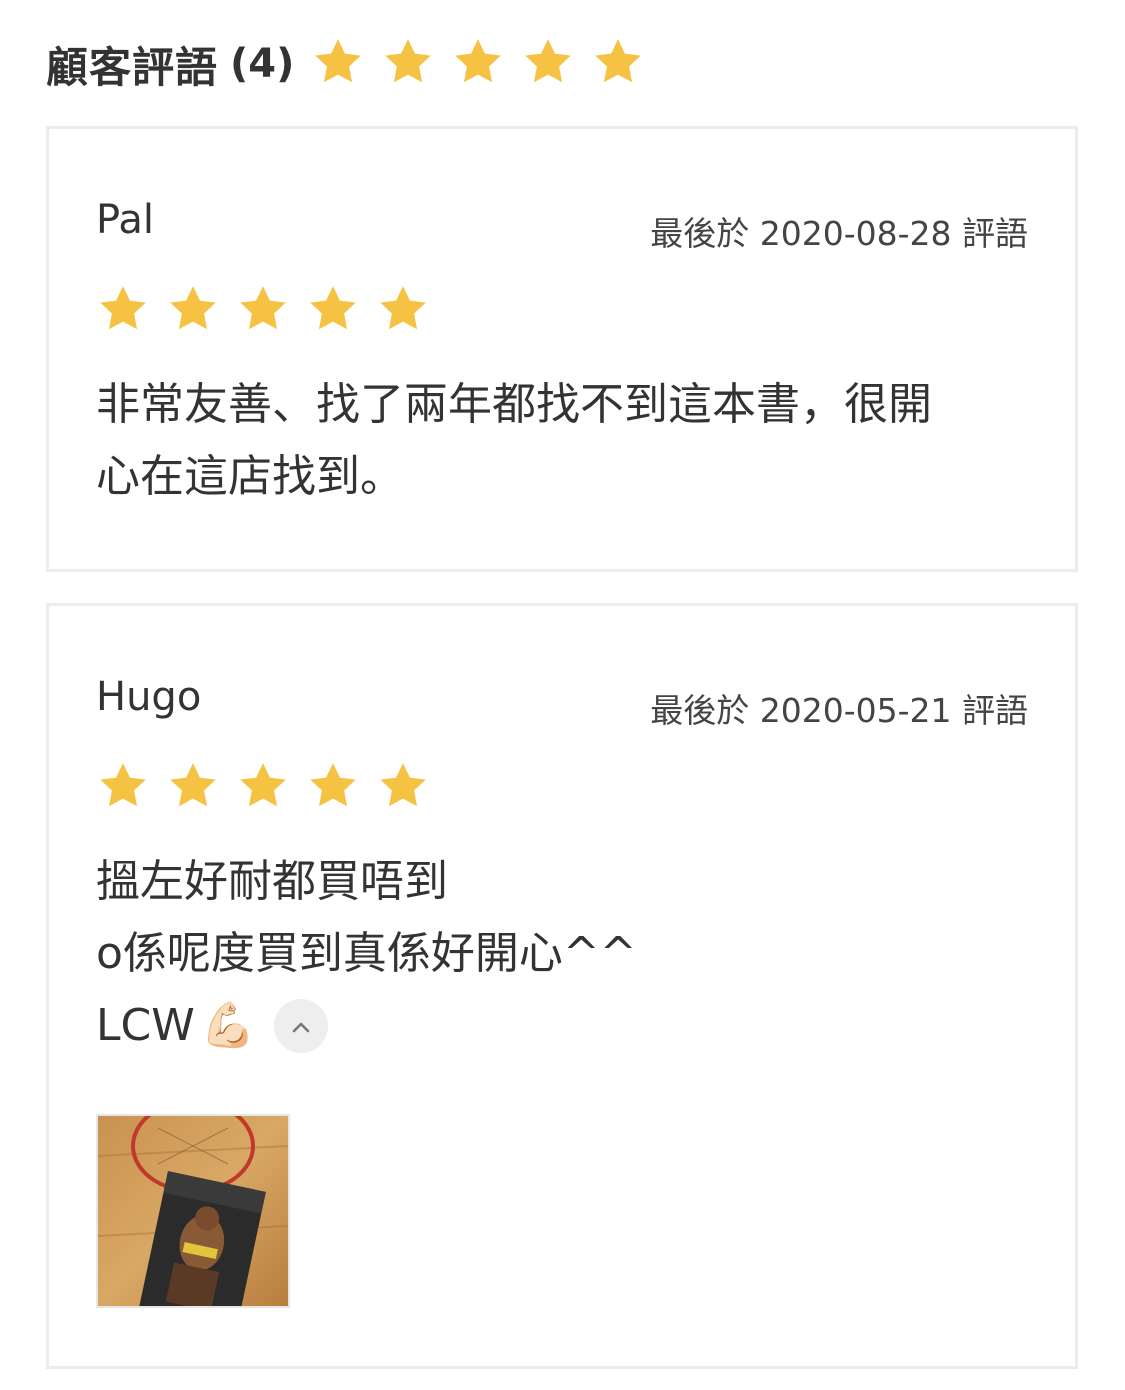 This screenshot has width=1125, height=1390. What do you see at coordinates (228, 1025) in the screenshot?
I see `flexed-biceps-emoji: 💪🏻` at bounding box center [228, 1025].